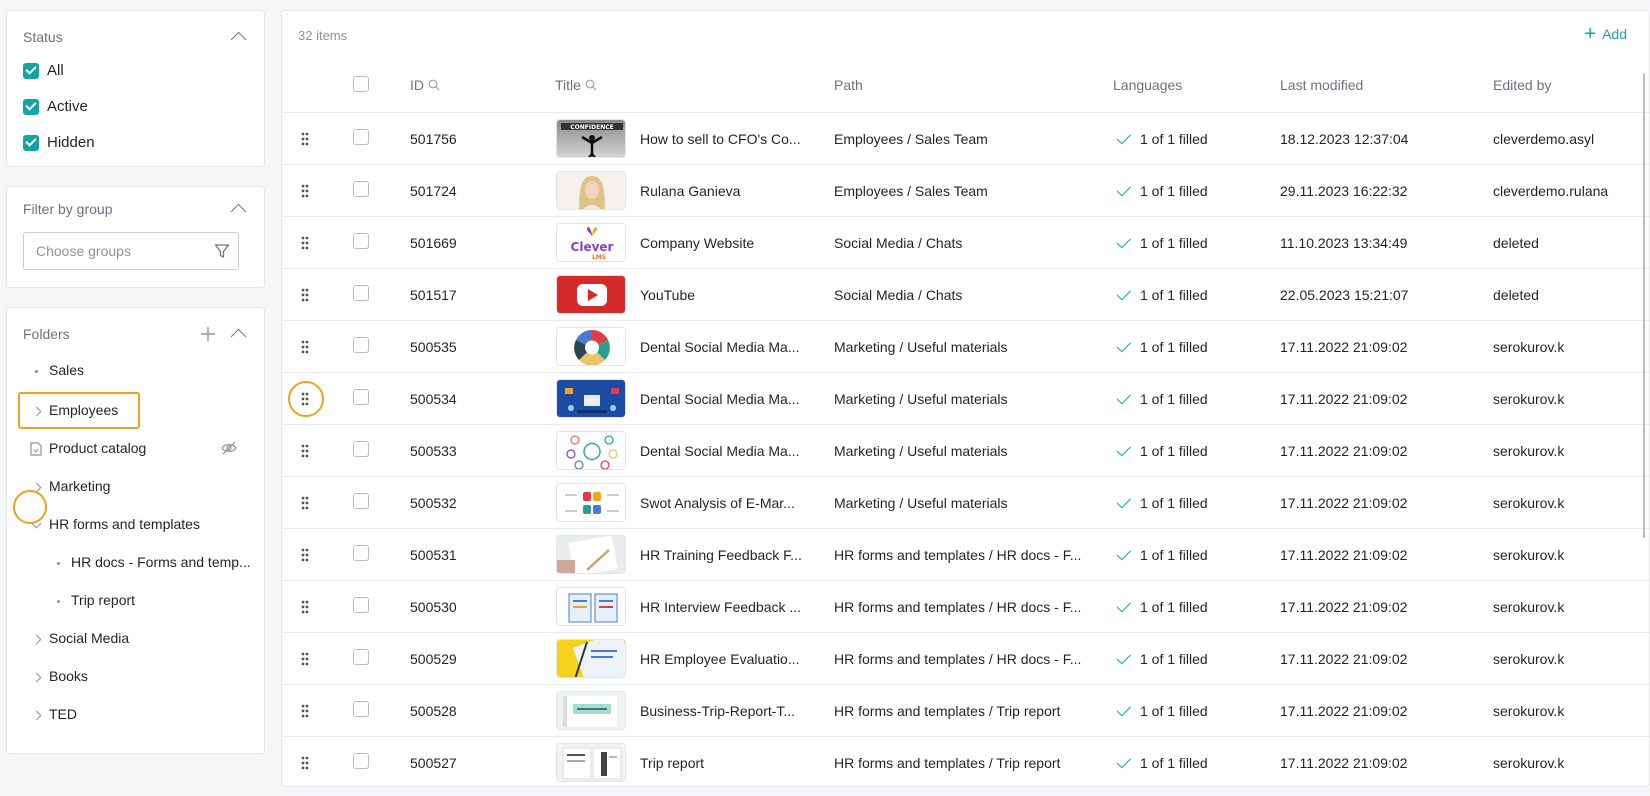  I want to click on folder-item-employees: Employees, so click(136, 411).